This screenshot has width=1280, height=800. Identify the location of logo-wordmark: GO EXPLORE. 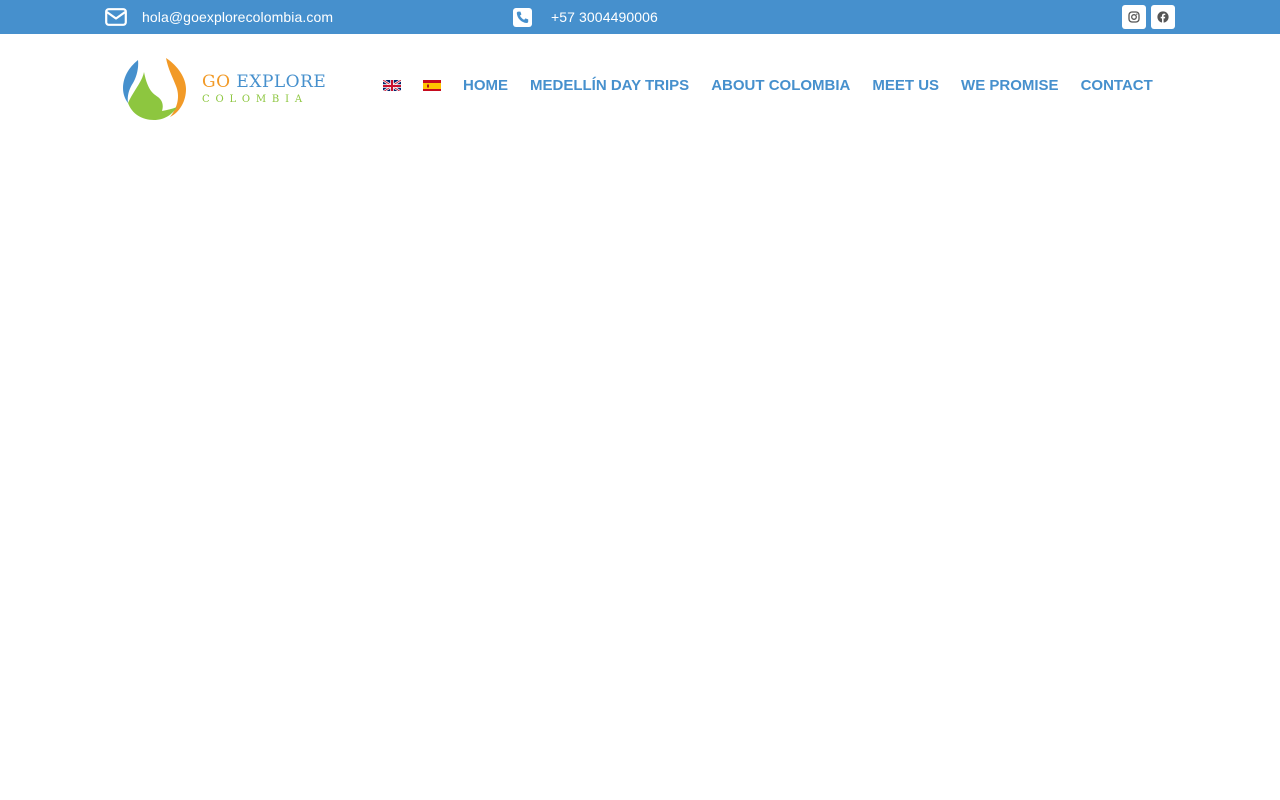
(264, 82).